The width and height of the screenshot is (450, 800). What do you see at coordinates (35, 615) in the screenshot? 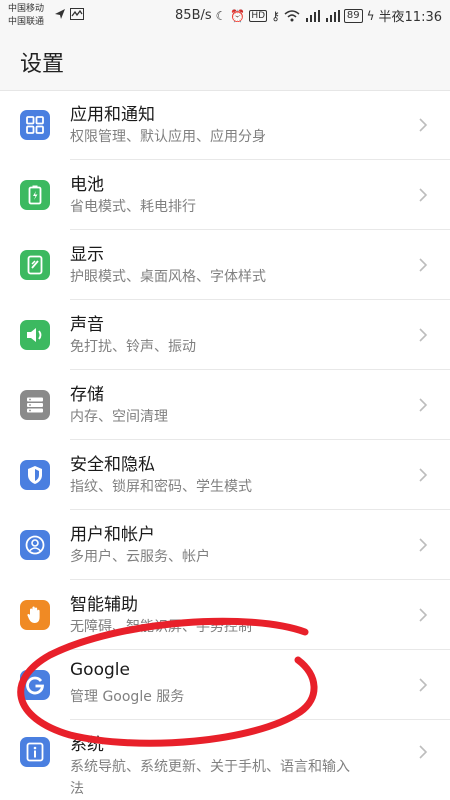
I see `hand-icon` at bounding box center [35, 615].